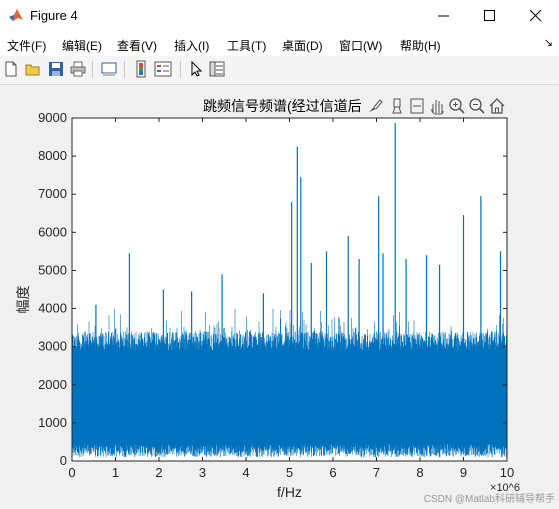 The image size is (559, 509). What do you see at coordinates (52, 231) in the screenshot?
I see `y-tick-label: 6000` at bounding box center [52, 231].